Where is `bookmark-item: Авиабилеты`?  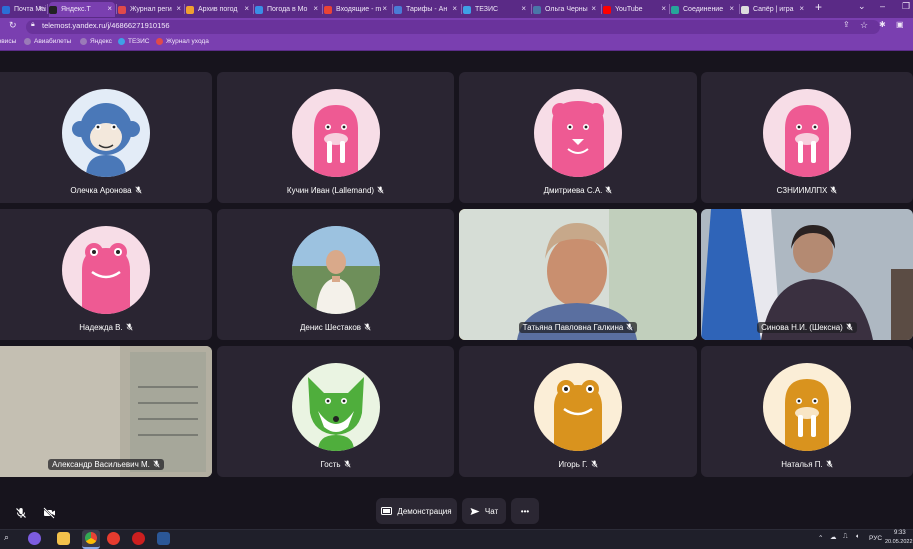
bookmark-item: Авиабилеты is located at coordinates (47, 41).